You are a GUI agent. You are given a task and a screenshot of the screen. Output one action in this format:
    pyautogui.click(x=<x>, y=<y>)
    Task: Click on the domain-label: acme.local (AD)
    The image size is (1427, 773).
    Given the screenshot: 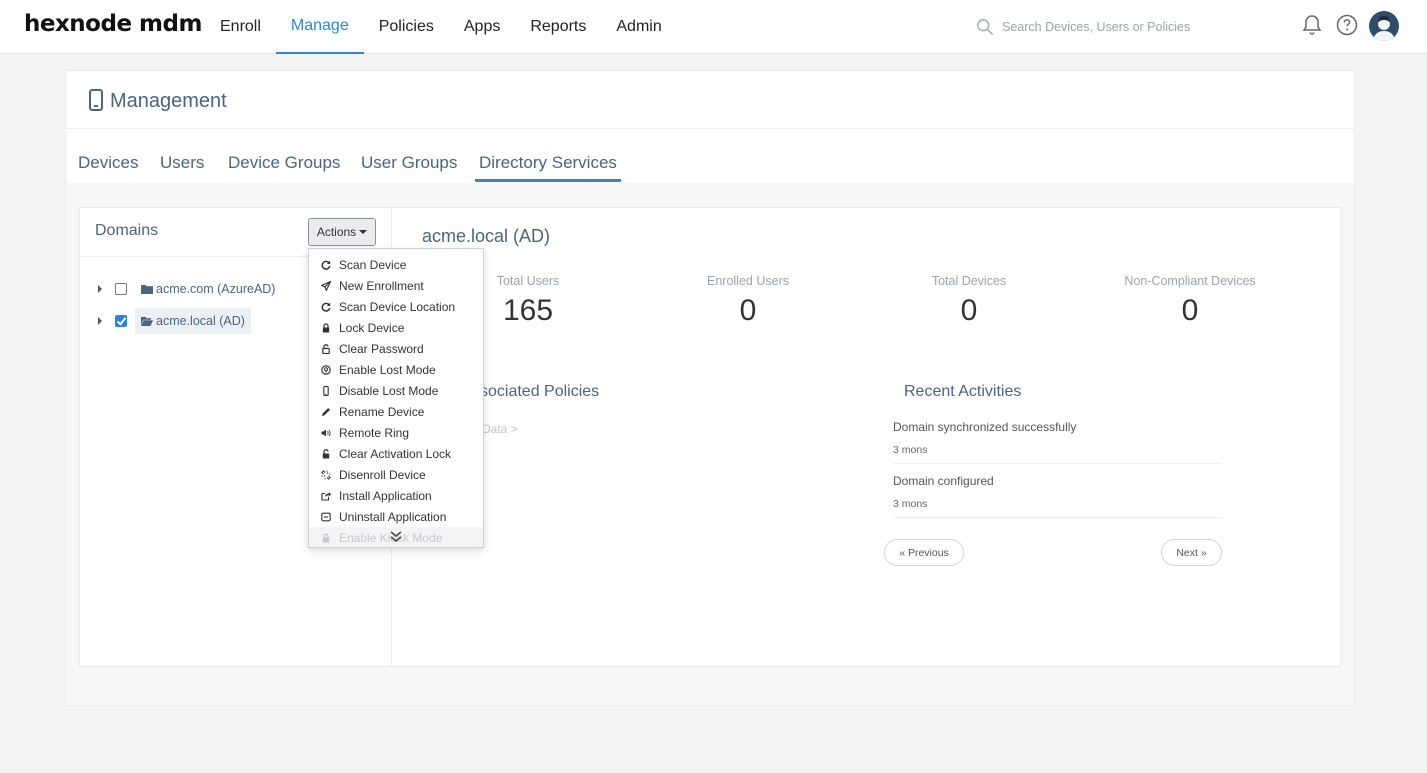 What is the action you would take?
    pyautogui.click(x=200, y=321)
    